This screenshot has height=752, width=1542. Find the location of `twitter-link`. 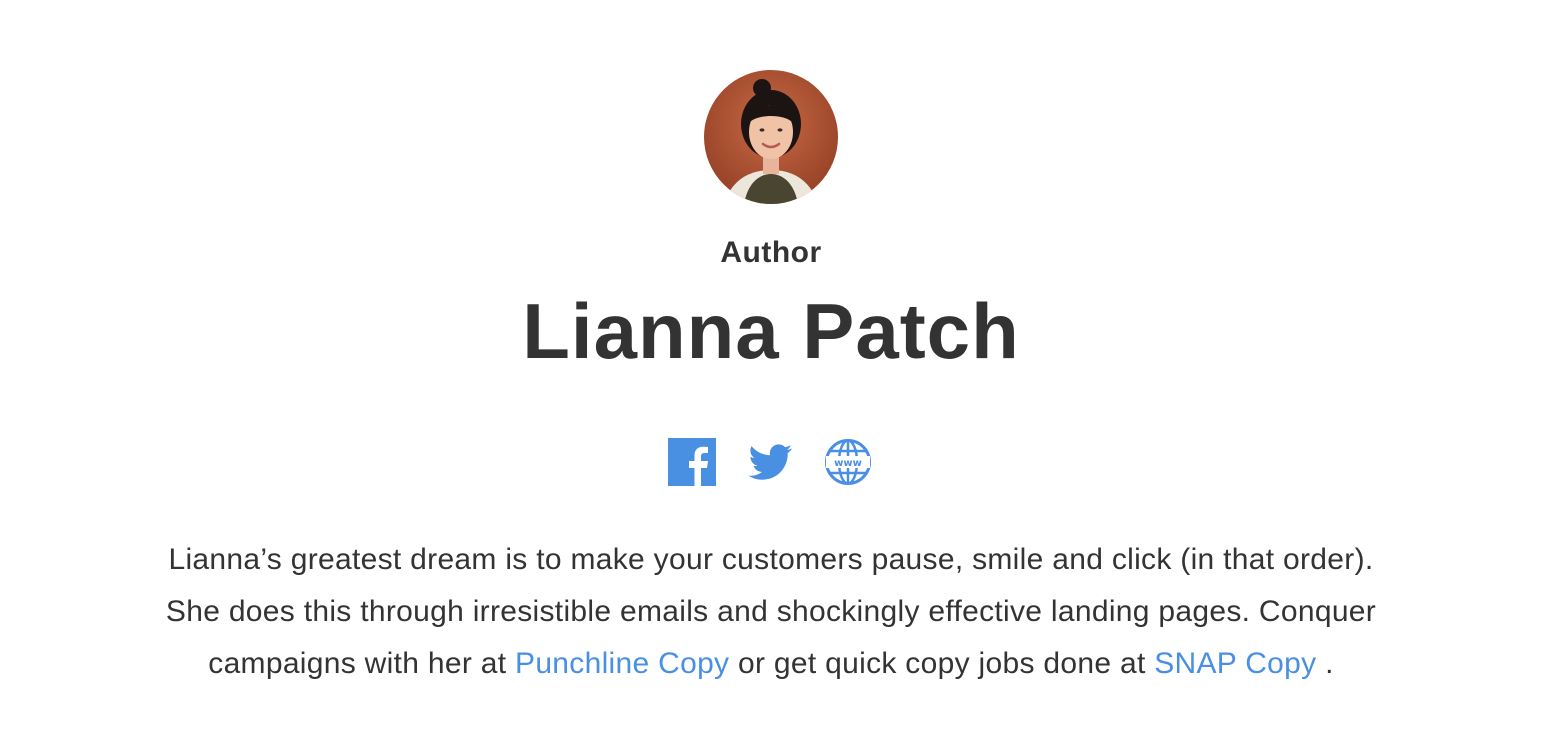

twitter-link is located at coordinates (770, 462).